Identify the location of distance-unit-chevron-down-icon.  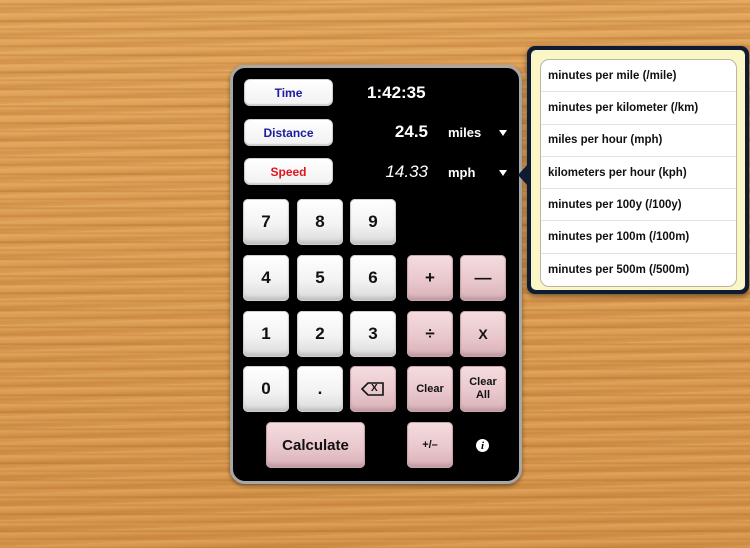
(503, 133).